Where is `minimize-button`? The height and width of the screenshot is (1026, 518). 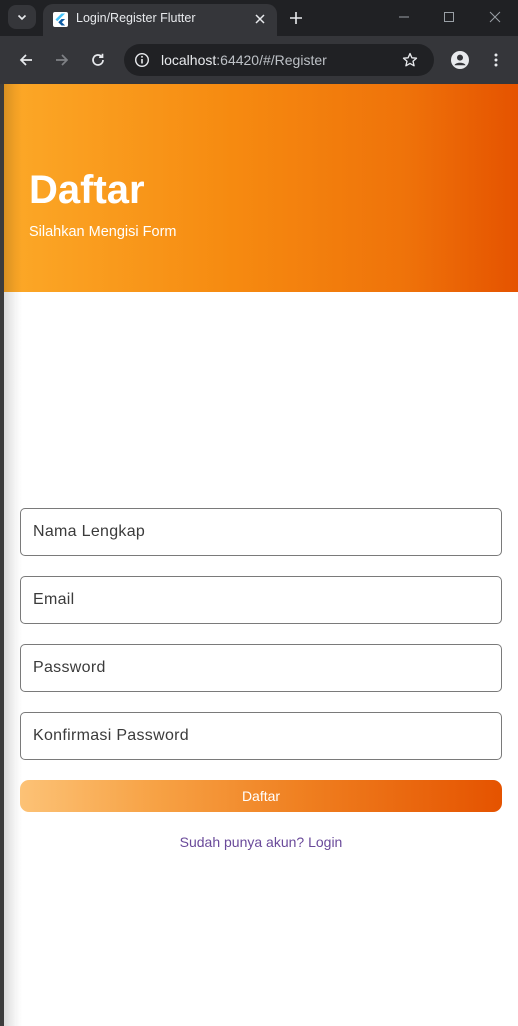
minimize-button is located at coordinates (404, 17).